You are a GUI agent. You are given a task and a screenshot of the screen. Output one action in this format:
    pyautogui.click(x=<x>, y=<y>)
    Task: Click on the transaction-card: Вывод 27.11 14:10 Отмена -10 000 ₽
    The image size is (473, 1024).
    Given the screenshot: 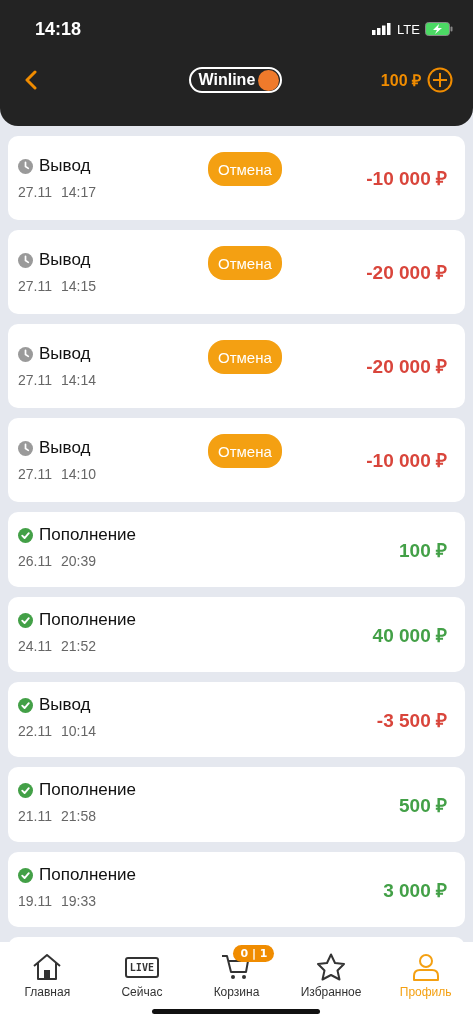 What is the action you would take?
    pyautogui.click(x=236, y=460)
    